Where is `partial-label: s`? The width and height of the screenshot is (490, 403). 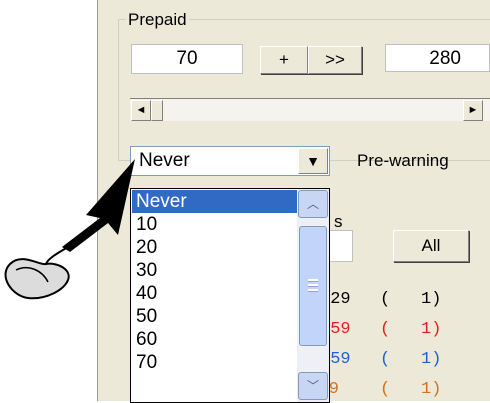
partial-label: s is located at coordinates (338, 221).